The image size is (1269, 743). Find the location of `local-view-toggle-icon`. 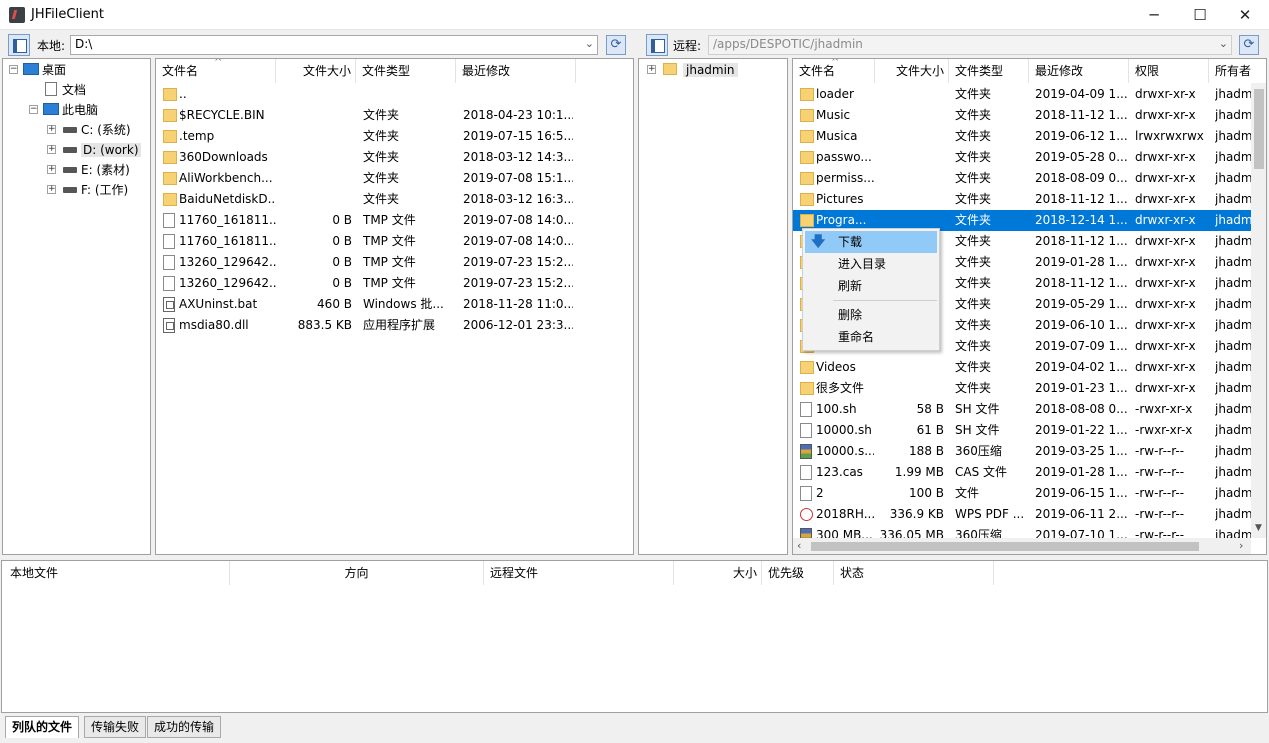

local-view-toggle-icon is located at coordinates (19, 45).